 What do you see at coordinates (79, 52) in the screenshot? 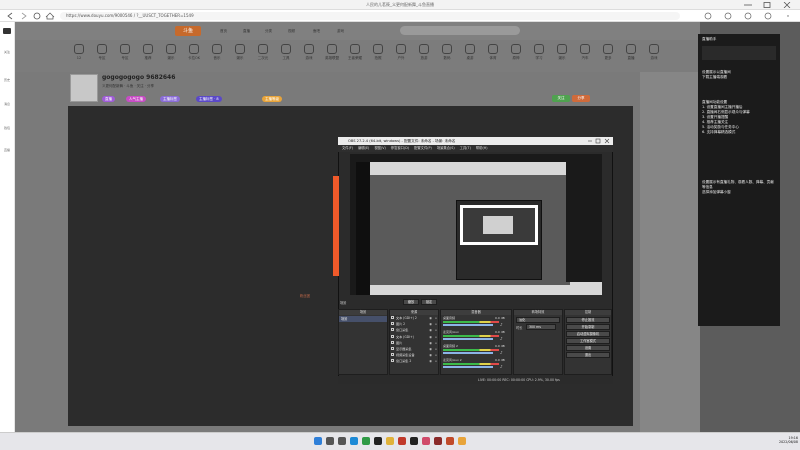
I see `category-item: 12` at bounding box center [79, 52].